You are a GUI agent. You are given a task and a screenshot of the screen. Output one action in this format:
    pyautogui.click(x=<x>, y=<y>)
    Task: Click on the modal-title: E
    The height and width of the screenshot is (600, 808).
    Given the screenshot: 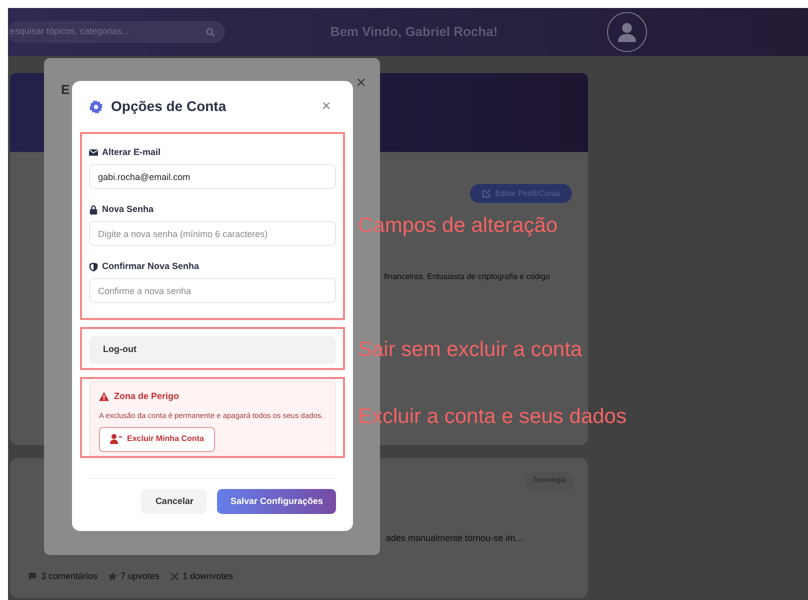 What is the action you would take?
    pyautogui.click(x=65, y=90)
    